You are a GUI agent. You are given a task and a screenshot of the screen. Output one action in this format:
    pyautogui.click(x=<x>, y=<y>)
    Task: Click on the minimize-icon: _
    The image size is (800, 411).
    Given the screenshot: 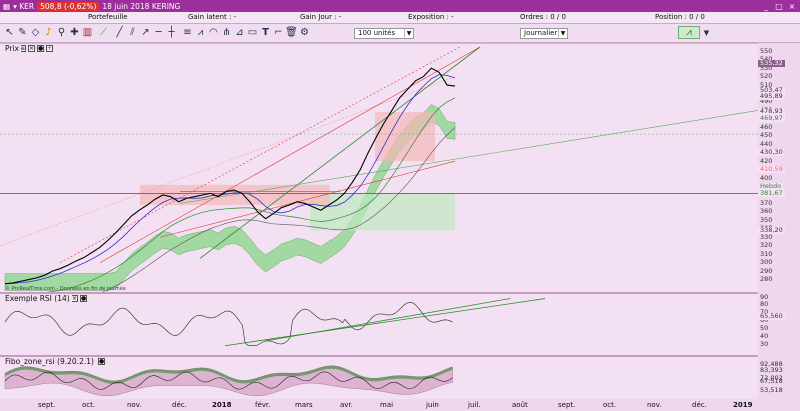 What is the action you would take?
    pyautogui.click(x=766, y=6)
    